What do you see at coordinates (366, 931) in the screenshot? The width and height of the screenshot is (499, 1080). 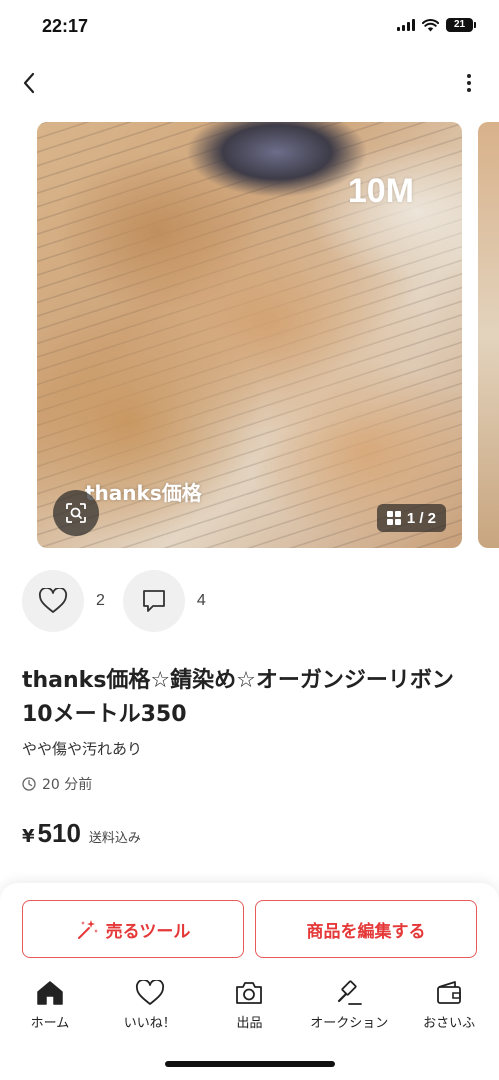 I see `edit-item-label: 商品を編集する` at bounding box center [366, 931].